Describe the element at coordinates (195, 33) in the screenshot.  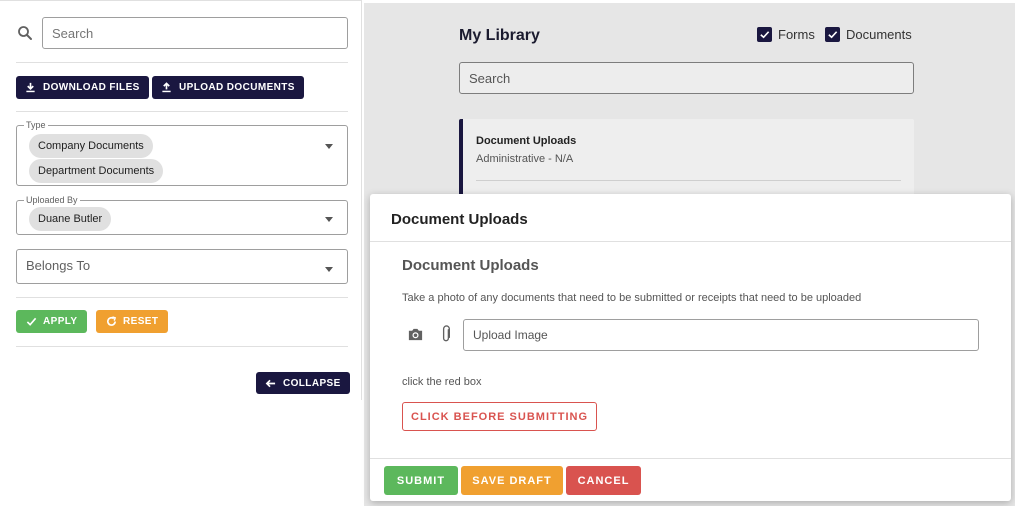
I see `filter-search-input` at that location.